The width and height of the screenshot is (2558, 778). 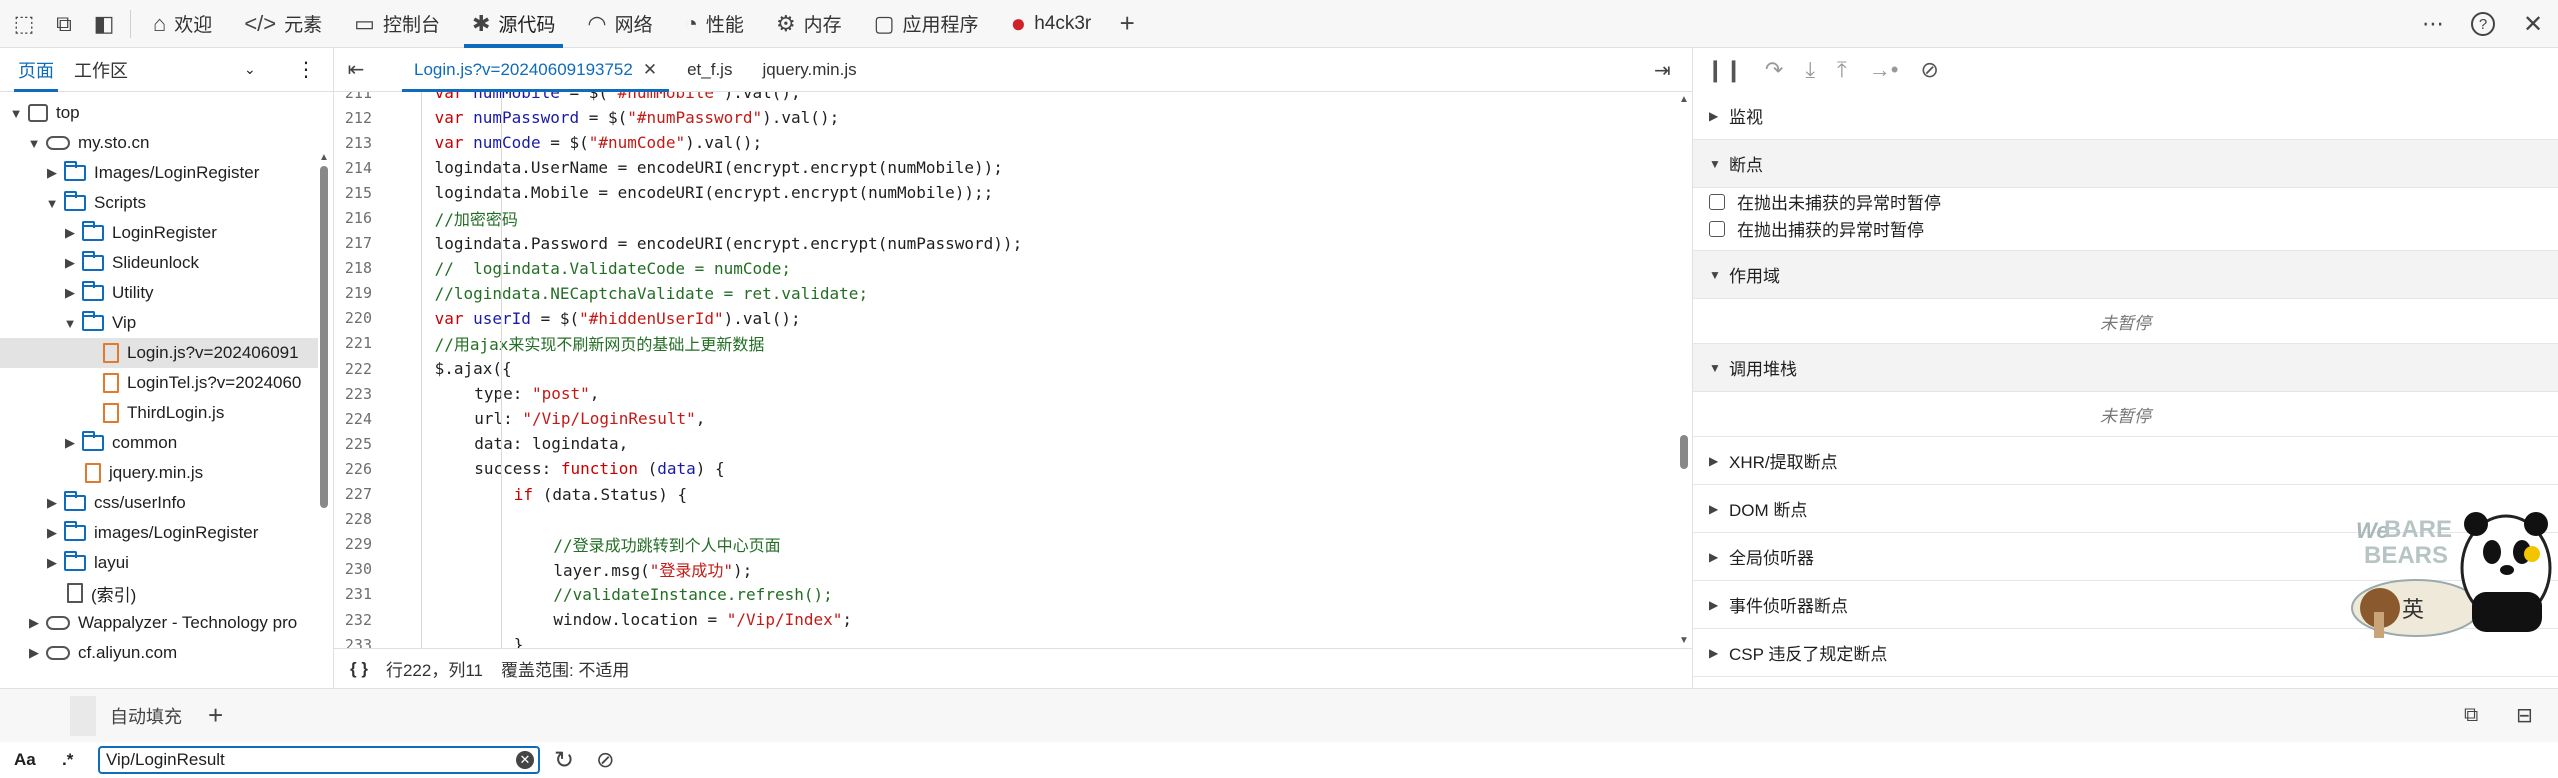 I want to click on refresh-icon: ↻, so click(x=564, y=760).